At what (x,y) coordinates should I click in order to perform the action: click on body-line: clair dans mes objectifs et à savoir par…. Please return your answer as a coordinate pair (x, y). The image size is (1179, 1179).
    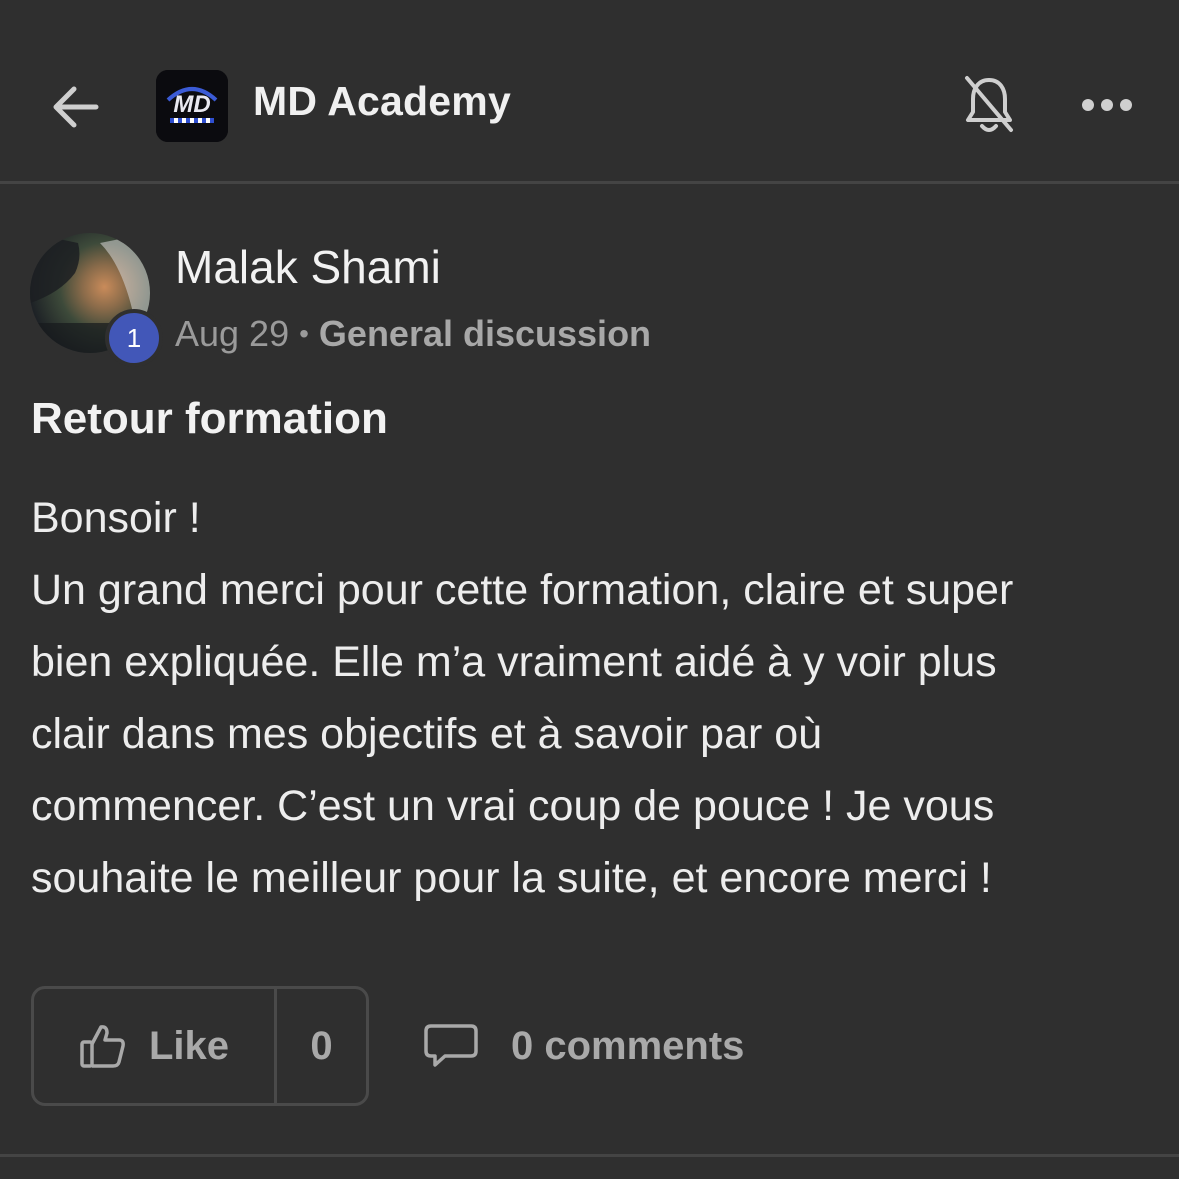
    Looking at the image, I should click on (427, 734).